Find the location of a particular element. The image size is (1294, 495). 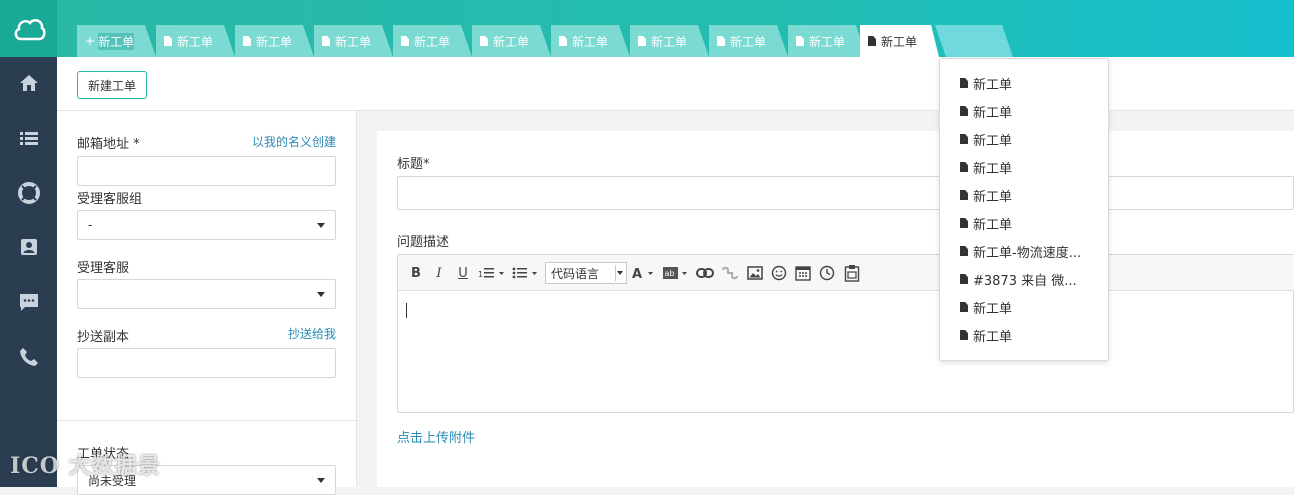

watermark: ICO 大数据景 is located at coordinates (85, 464).